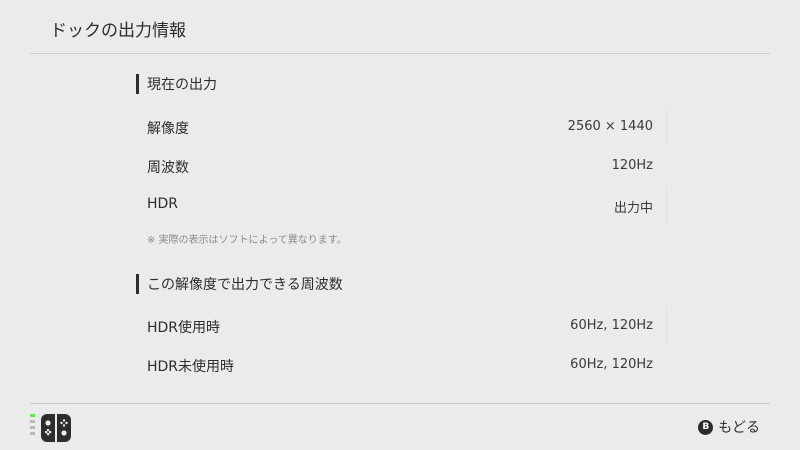  I want to click on info-row-hdr-off: HDR未使用時 60Hz, 120Hz, so click(401, 365).